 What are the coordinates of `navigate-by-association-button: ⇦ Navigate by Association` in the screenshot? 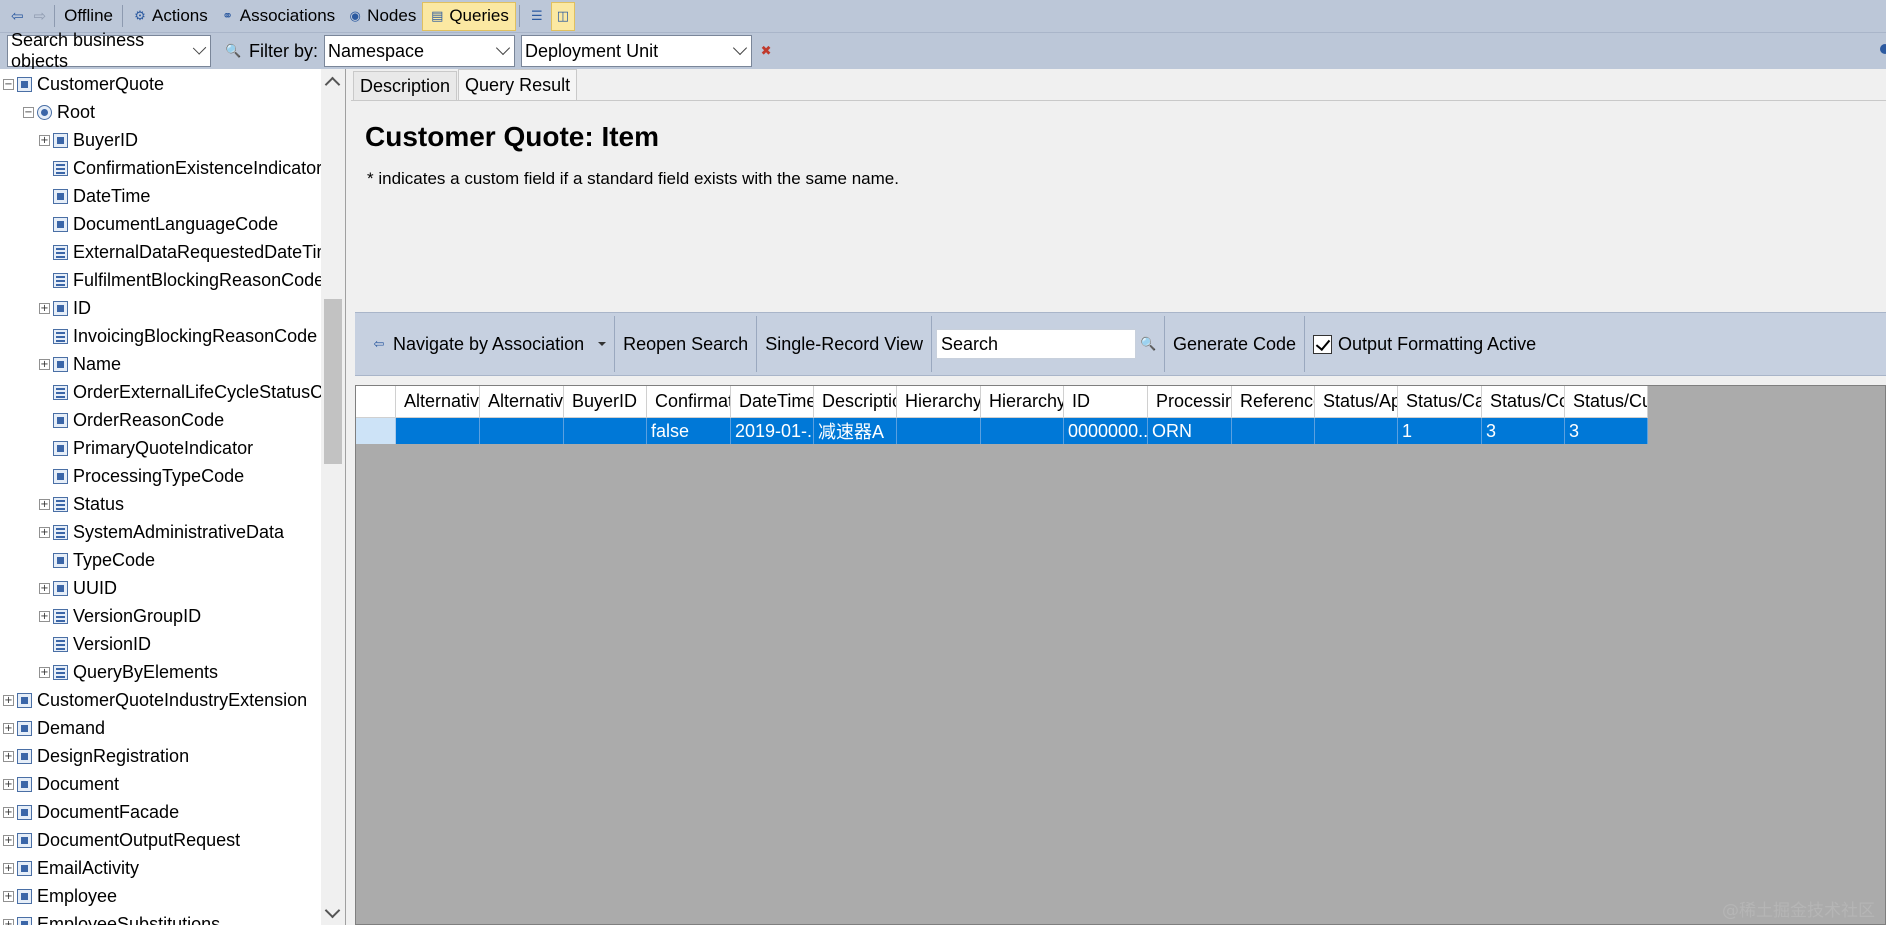 It's located at (488, 344).